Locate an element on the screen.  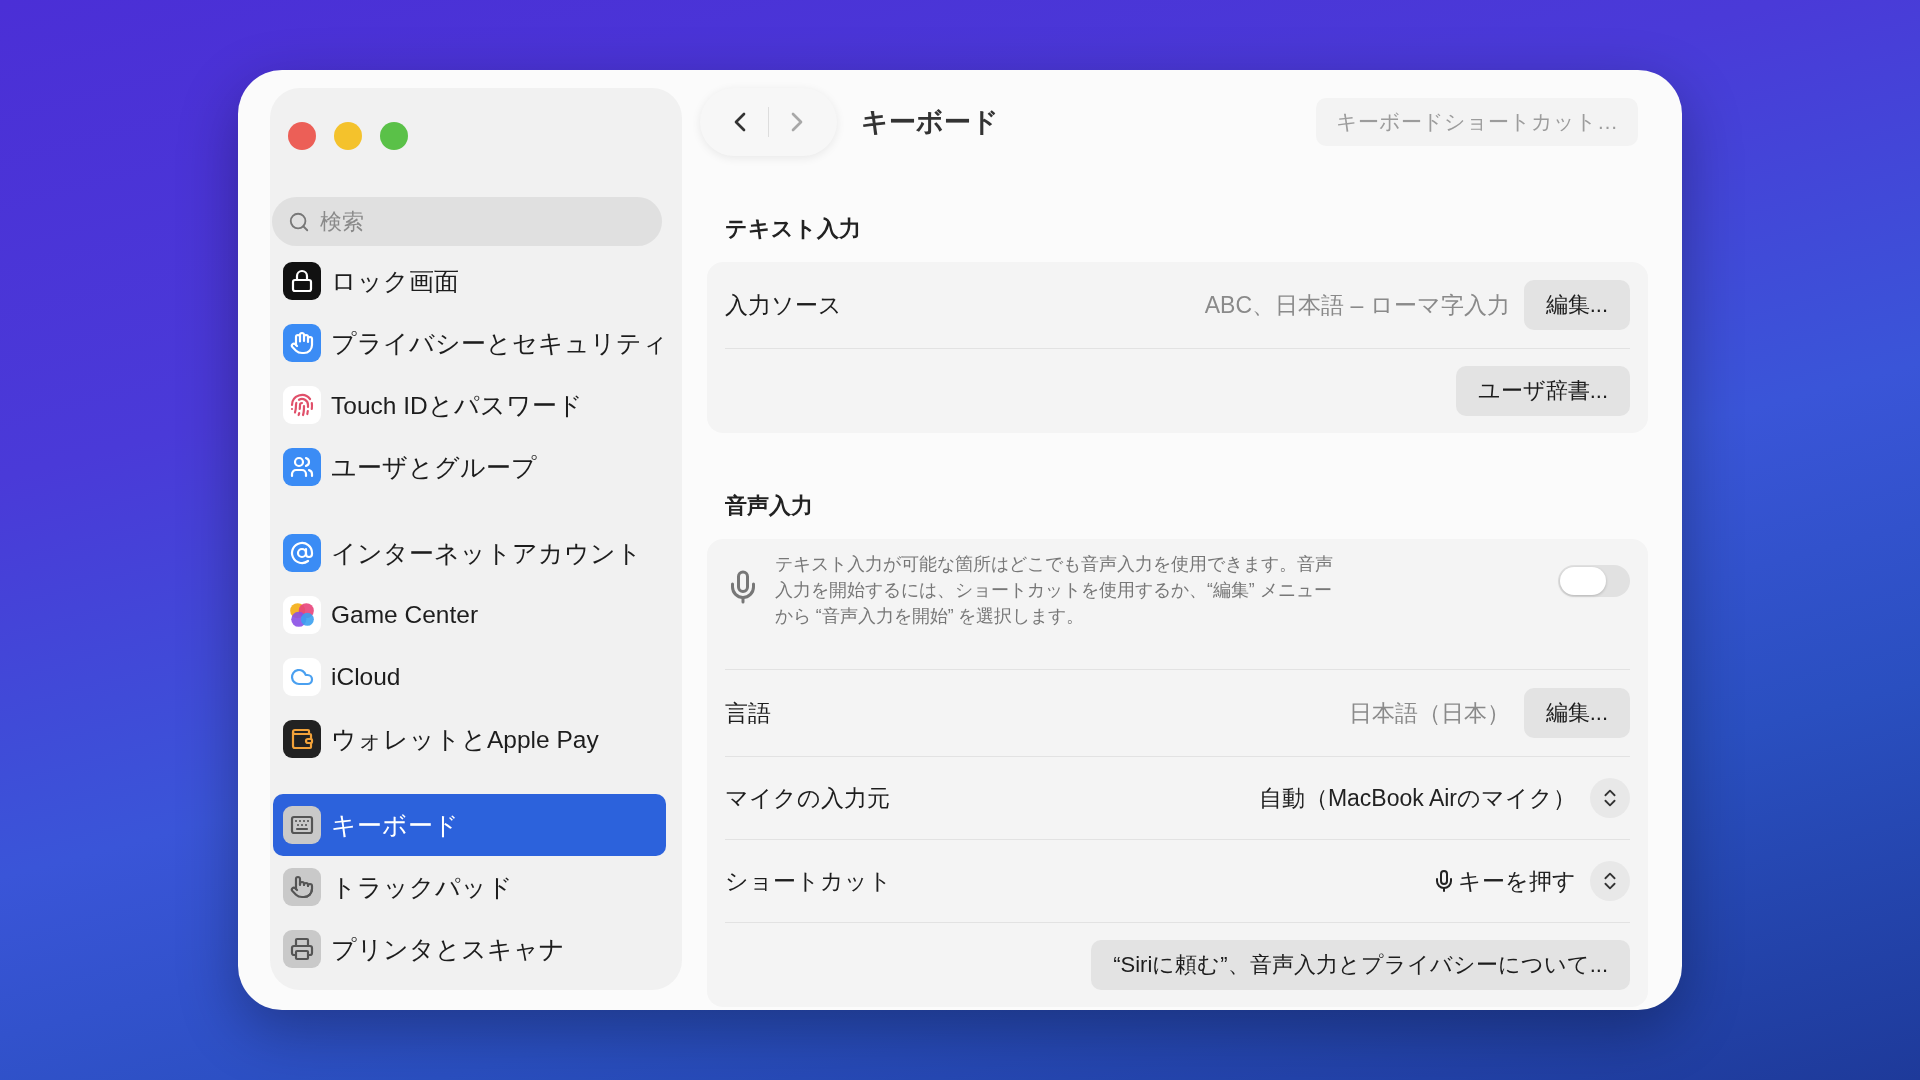
sidebar-item-label: ユーザとグループ is located at coordinates (434, 467).